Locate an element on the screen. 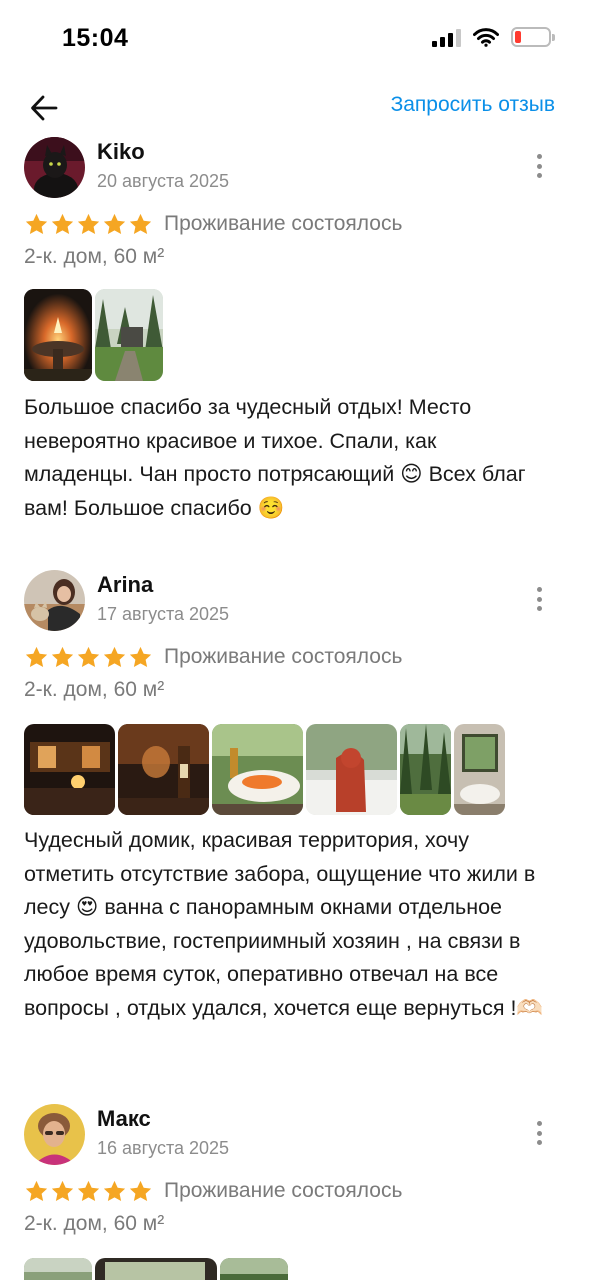  status-icons is located at coordinates (493, 37).